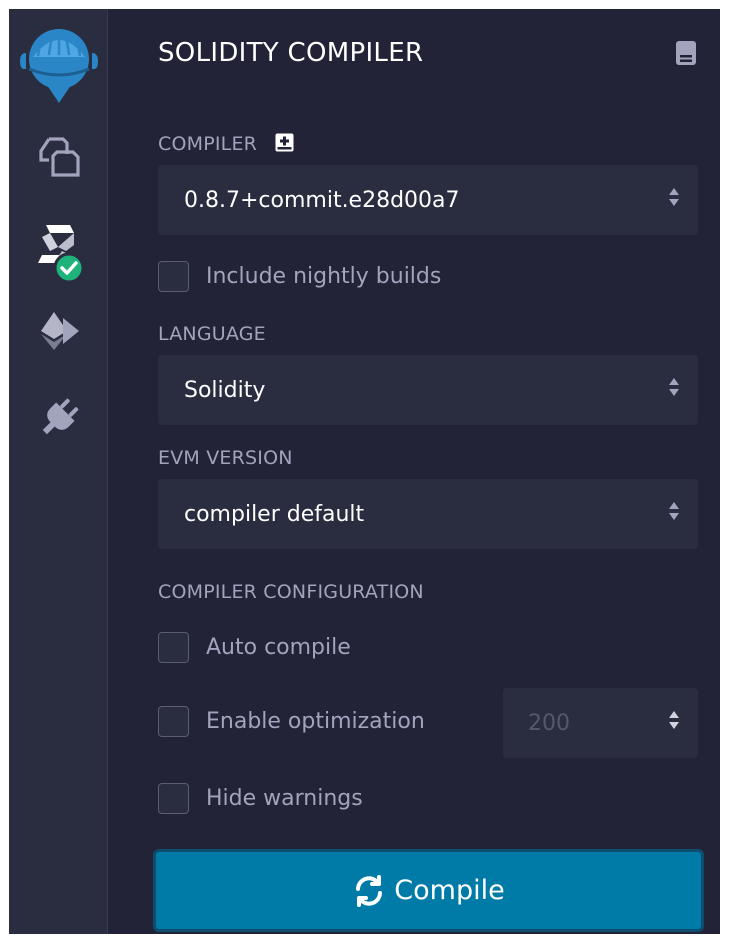 This screenshot has width=729, height=942. Describe the element at coordinates (600, 723) in the screenshot. I see `optimization-runs-input: 200` at that location.